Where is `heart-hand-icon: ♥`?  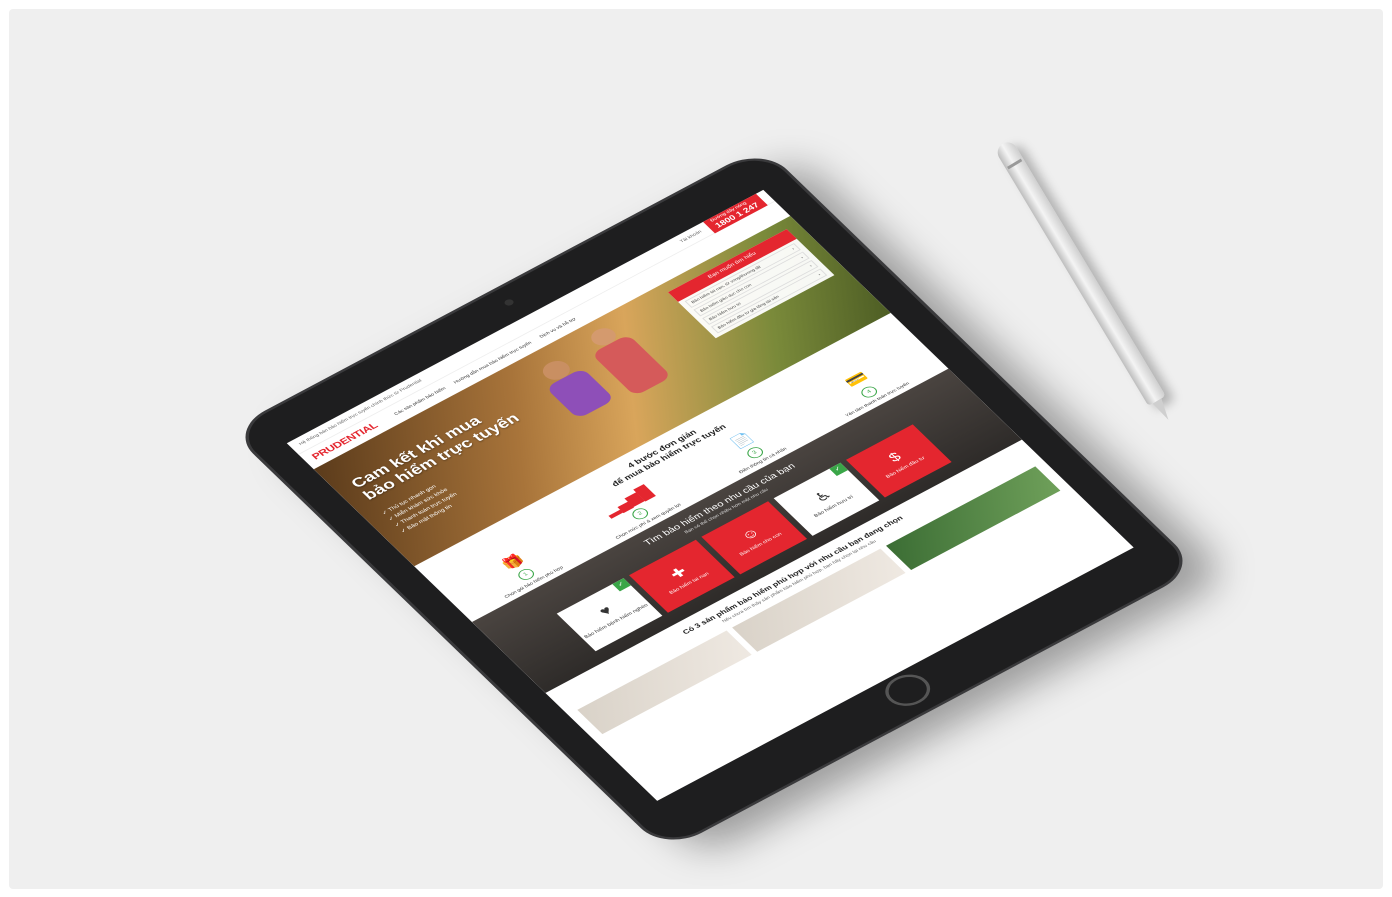 heart-hand-icon: ♥ is located at coordinates (606, 611).